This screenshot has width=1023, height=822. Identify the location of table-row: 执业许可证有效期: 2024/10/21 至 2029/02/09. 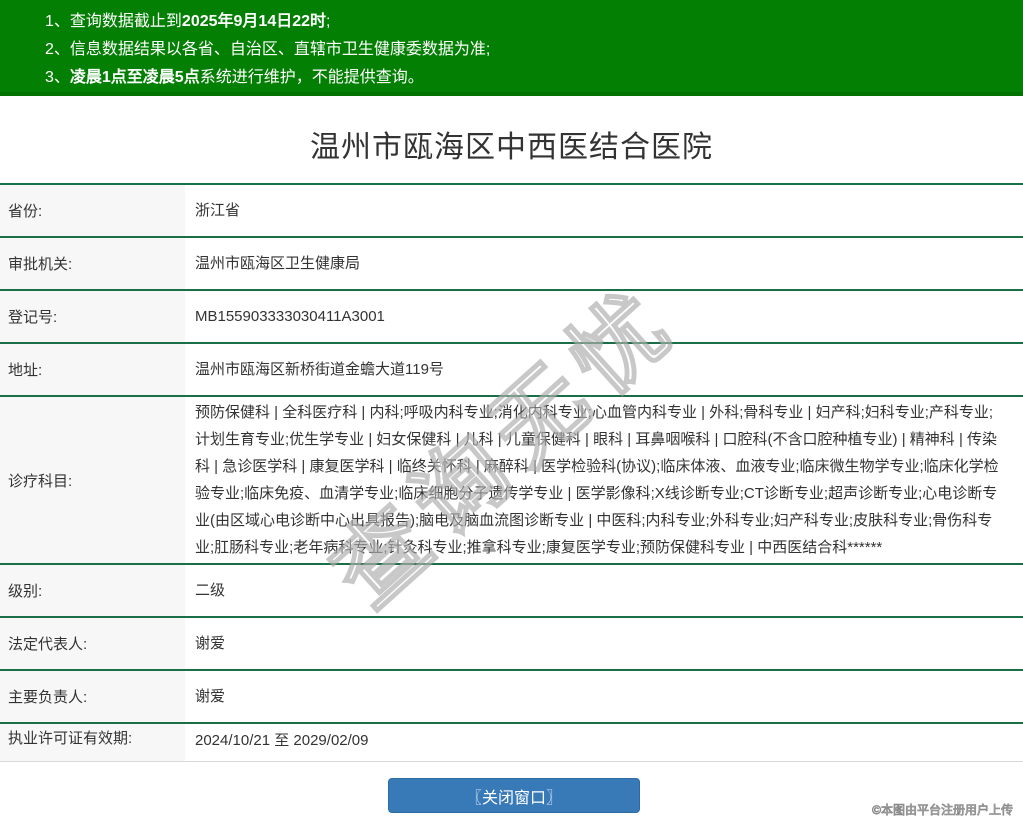
(511, 742).